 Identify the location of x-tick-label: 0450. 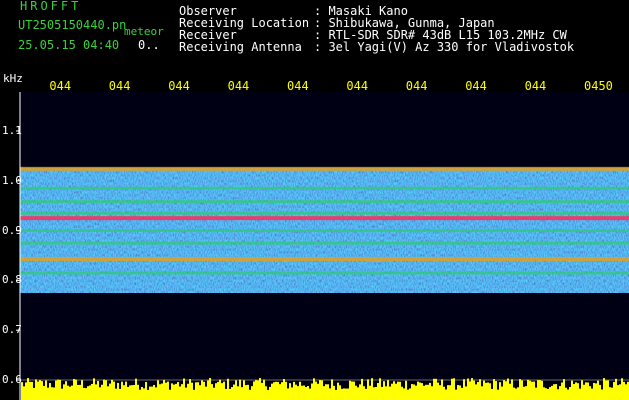
(598, 86).